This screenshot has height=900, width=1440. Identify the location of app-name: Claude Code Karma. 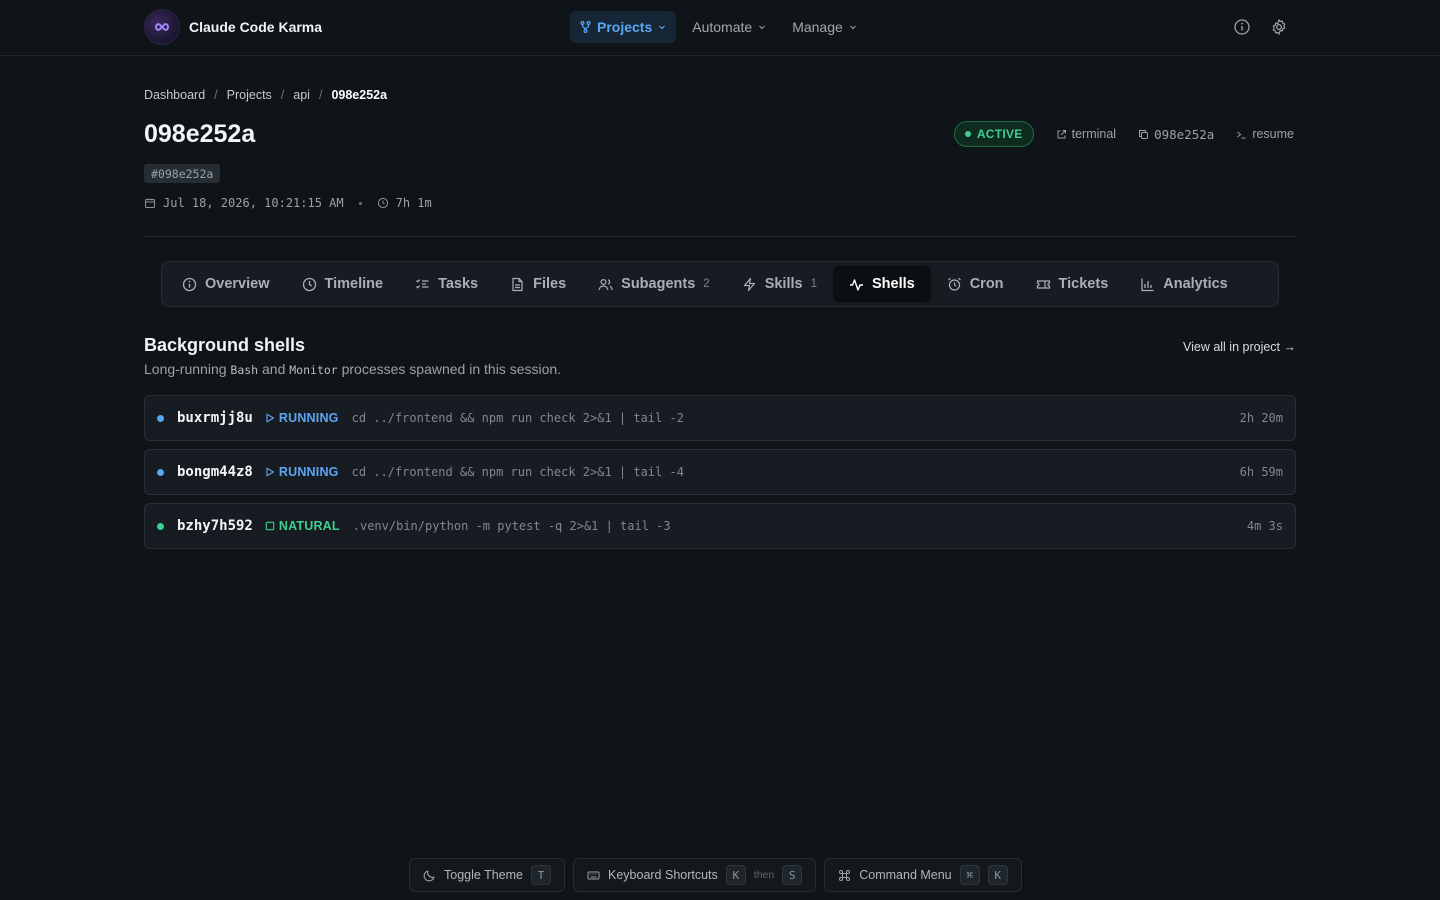
(256, 27).